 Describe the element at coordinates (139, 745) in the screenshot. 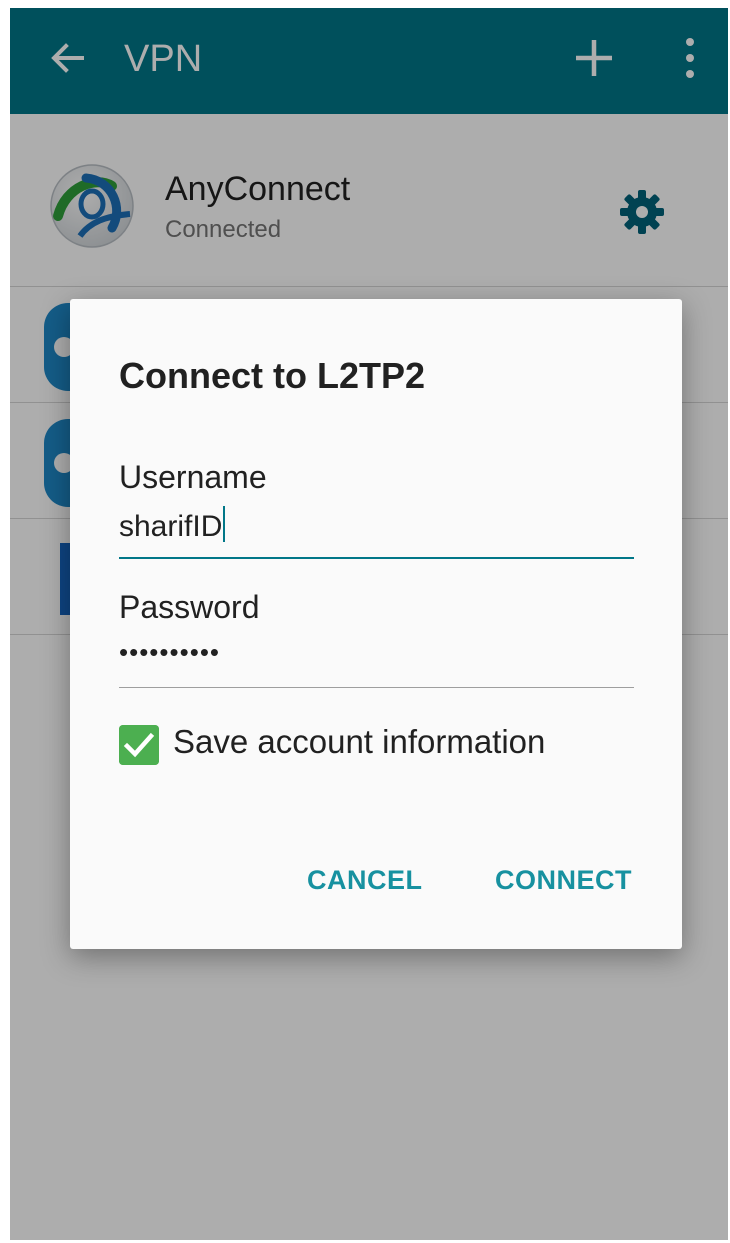

I see `save-account-checkbox` at that location.